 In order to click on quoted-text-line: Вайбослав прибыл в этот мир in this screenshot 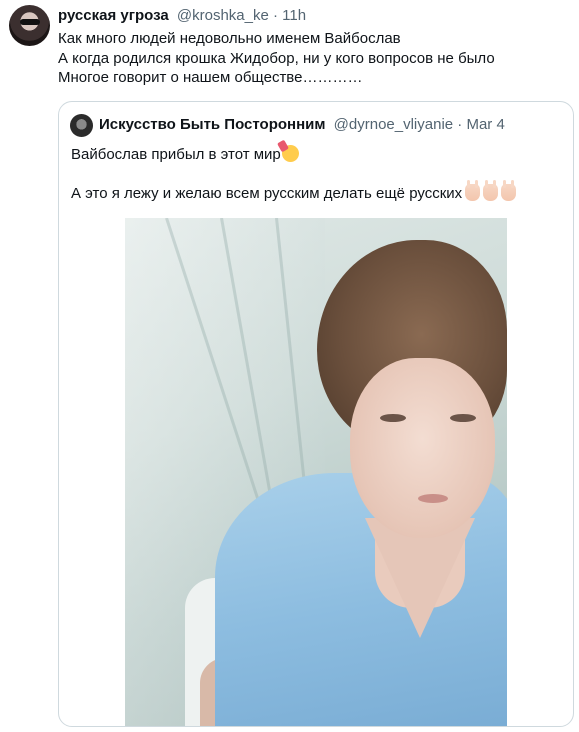, I will do `click(185, 154)`.